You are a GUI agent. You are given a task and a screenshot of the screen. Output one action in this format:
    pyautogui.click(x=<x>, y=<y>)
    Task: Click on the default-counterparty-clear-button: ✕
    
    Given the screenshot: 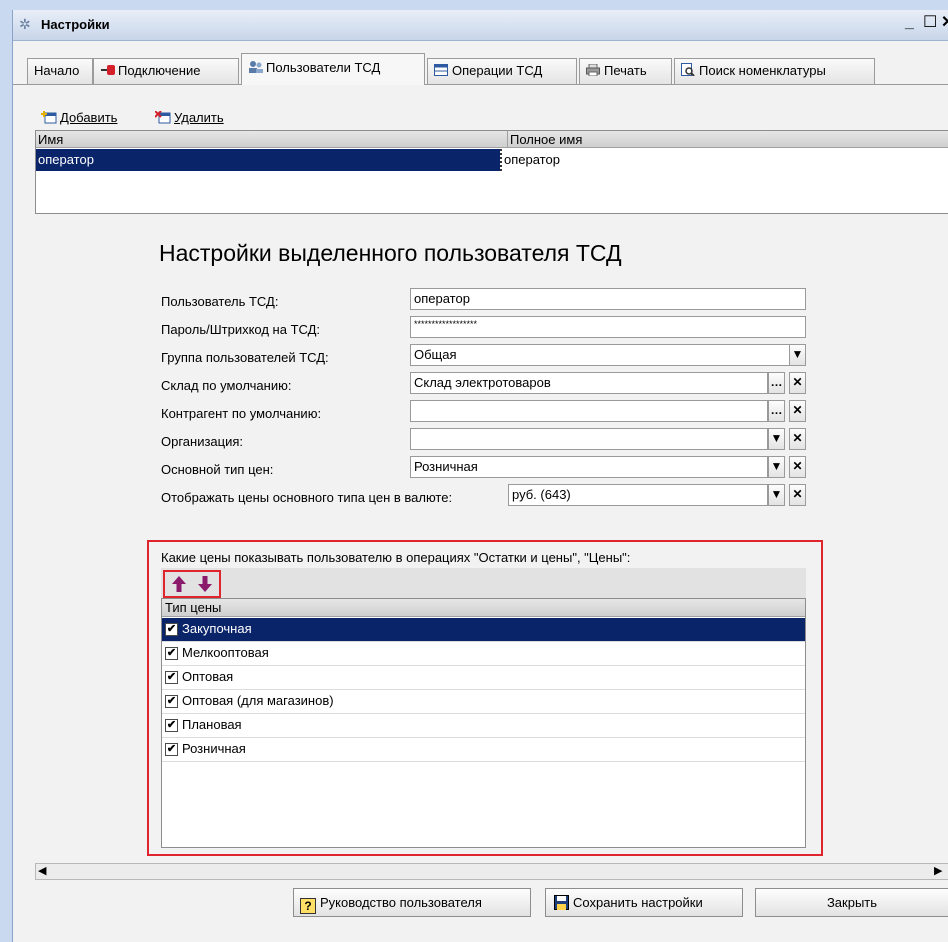 What is the action you would take?
    pyautogui.click(x=797, y=411)
    